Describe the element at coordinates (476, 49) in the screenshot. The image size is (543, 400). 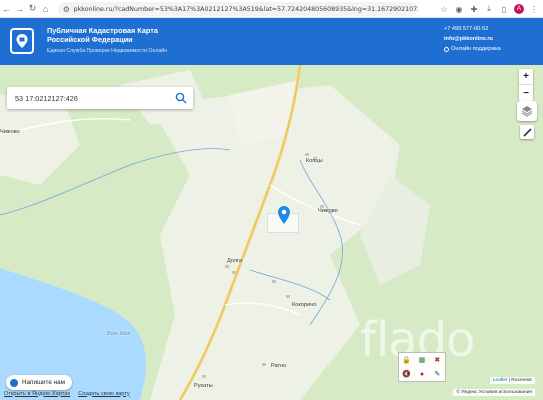
I see `support-label: Онлайн поддержка` at that location.